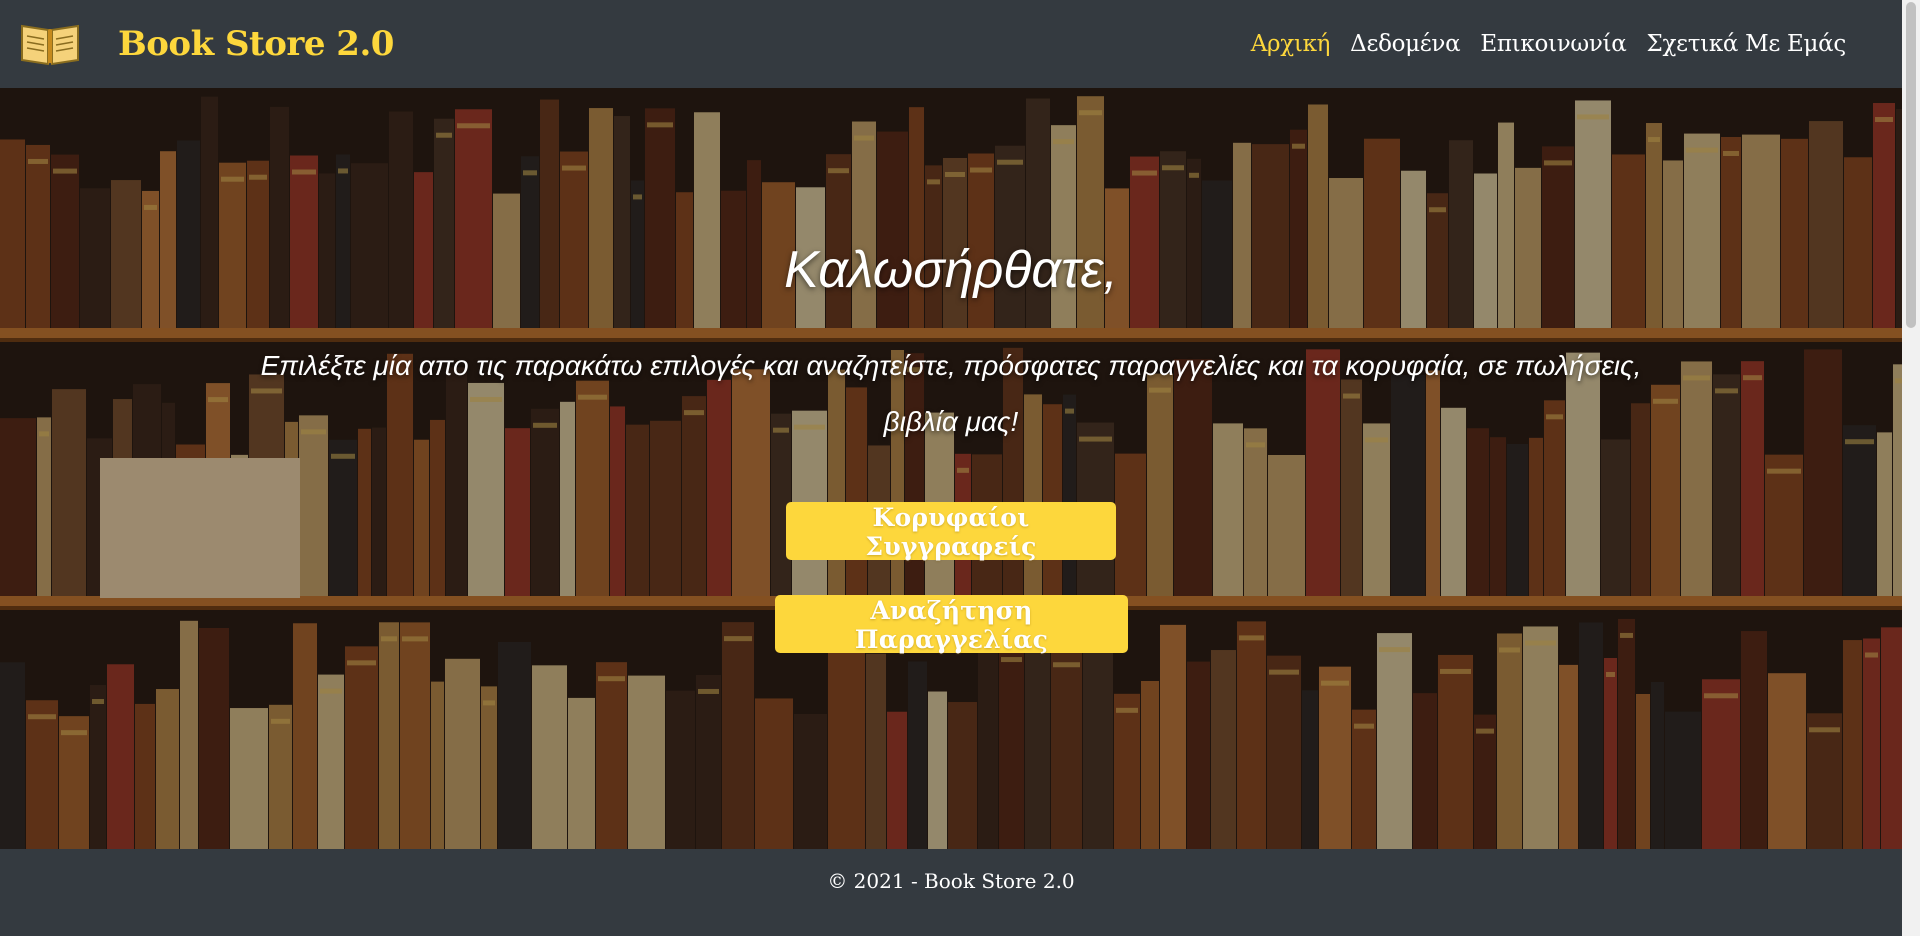 This screenshot has height=936, width=1920. Describe the element at coordinates (1553, 44) in the screenshot. I see `nav-link-contact: Επικοινωνία` at that location.